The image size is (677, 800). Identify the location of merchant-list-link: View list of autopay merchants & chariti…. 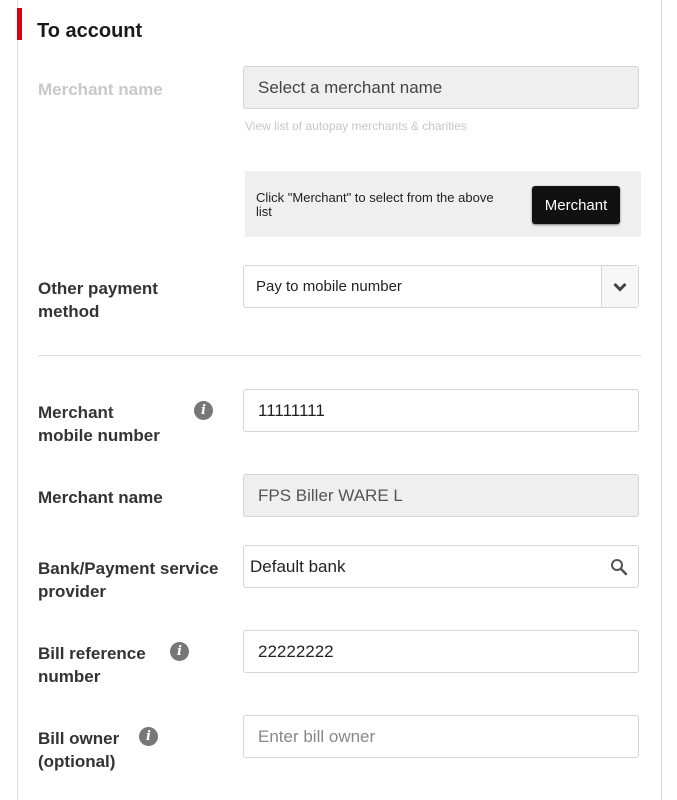
(356, 126).